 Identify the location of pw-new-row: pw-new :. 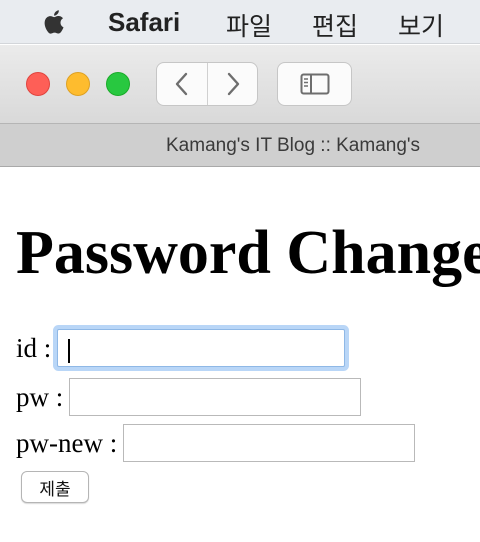
(216, 443).